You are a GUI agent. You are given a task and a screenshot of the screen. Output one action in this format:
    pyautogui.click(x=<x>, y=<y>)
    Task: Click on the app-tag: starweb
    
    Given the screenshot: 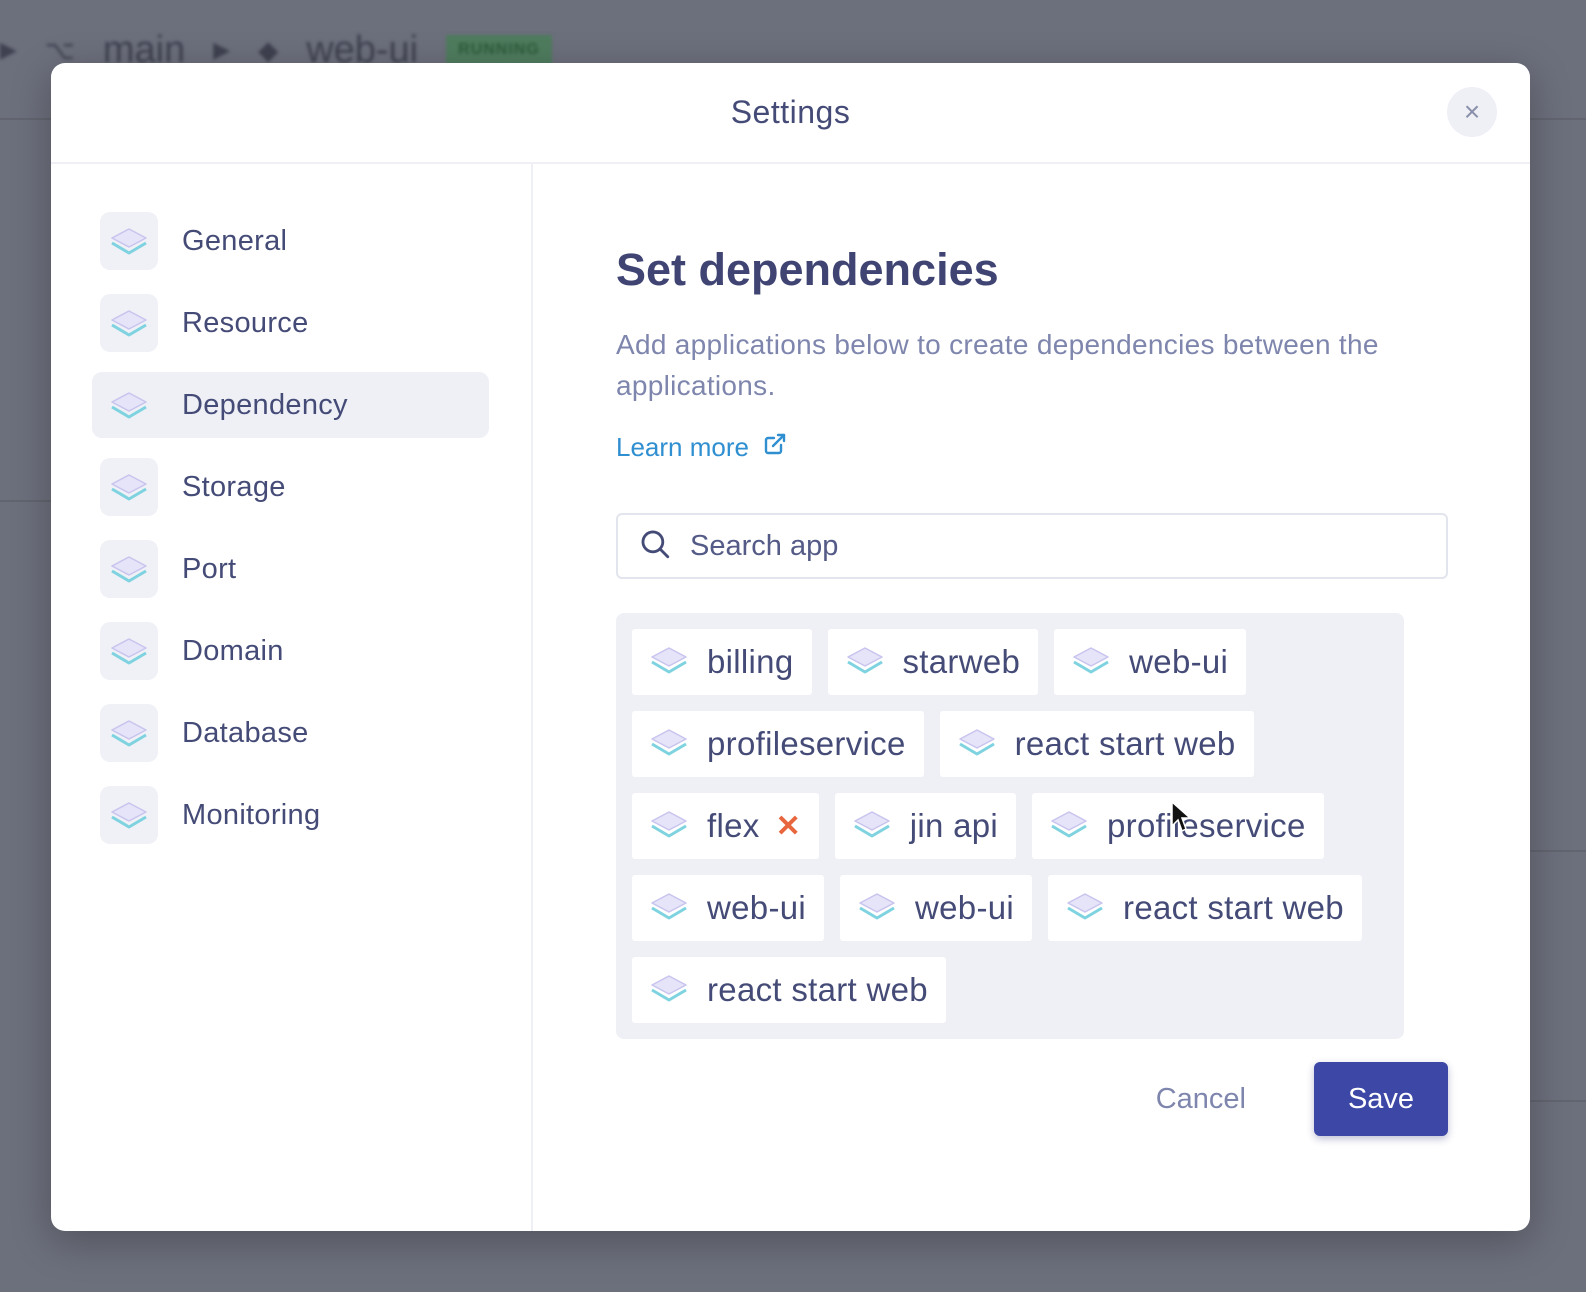 What is the action you would take?
    pyautogui.click(x=933, y=662)
    